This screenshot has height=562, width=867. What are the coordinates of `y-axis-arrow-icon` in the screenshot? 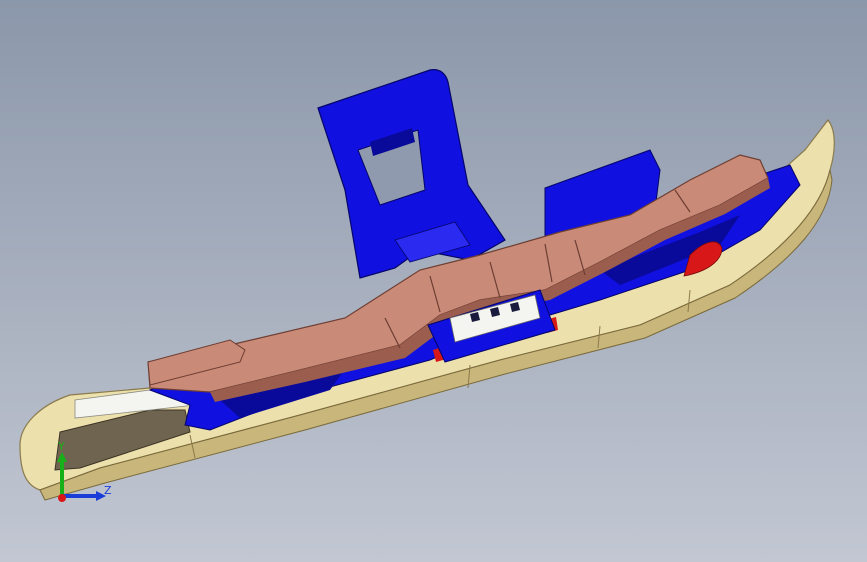 It's located at (62, 457).